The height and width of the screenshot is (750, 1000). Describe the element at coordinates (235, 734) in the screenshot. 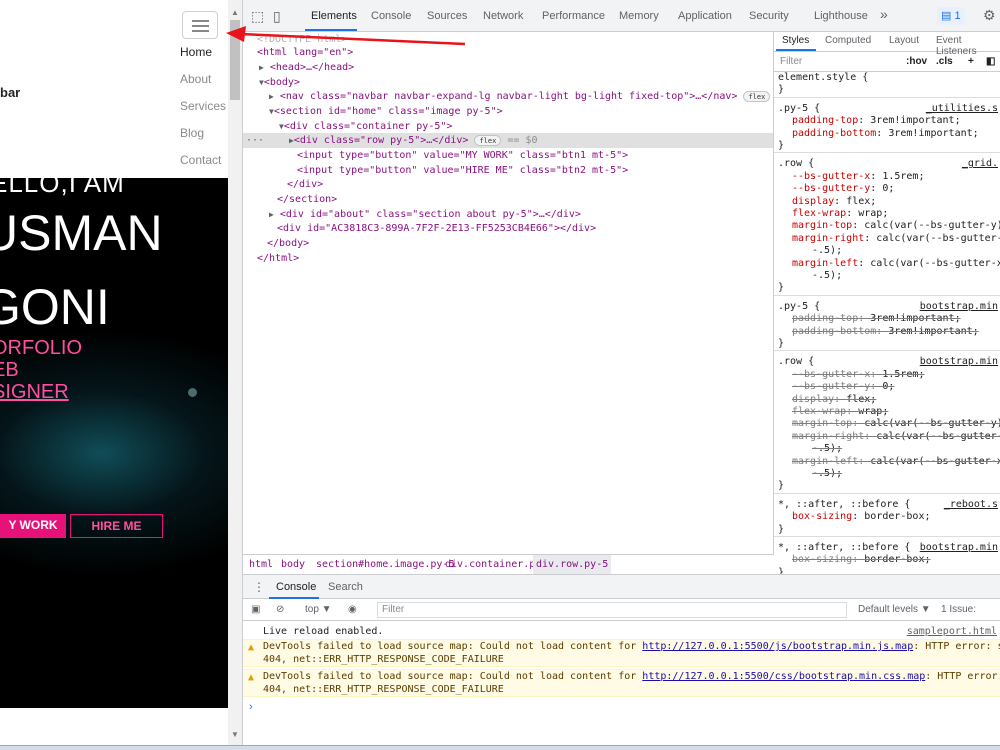

I see `scroll-down-icon: ▼` at that location.